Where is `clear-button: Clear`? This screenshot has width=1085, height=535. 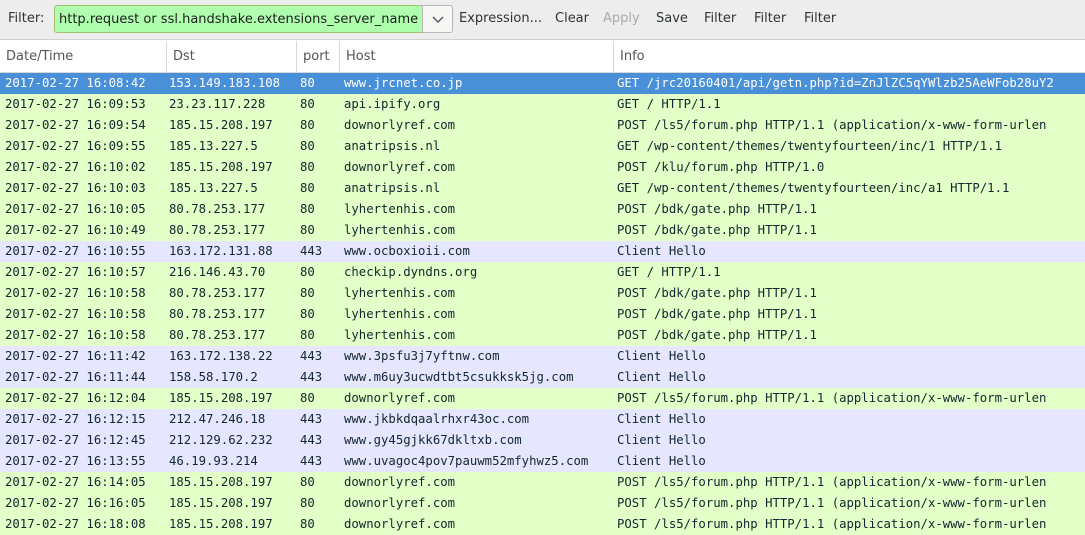
clear-button: Clear is located at coordinates (572, 18).